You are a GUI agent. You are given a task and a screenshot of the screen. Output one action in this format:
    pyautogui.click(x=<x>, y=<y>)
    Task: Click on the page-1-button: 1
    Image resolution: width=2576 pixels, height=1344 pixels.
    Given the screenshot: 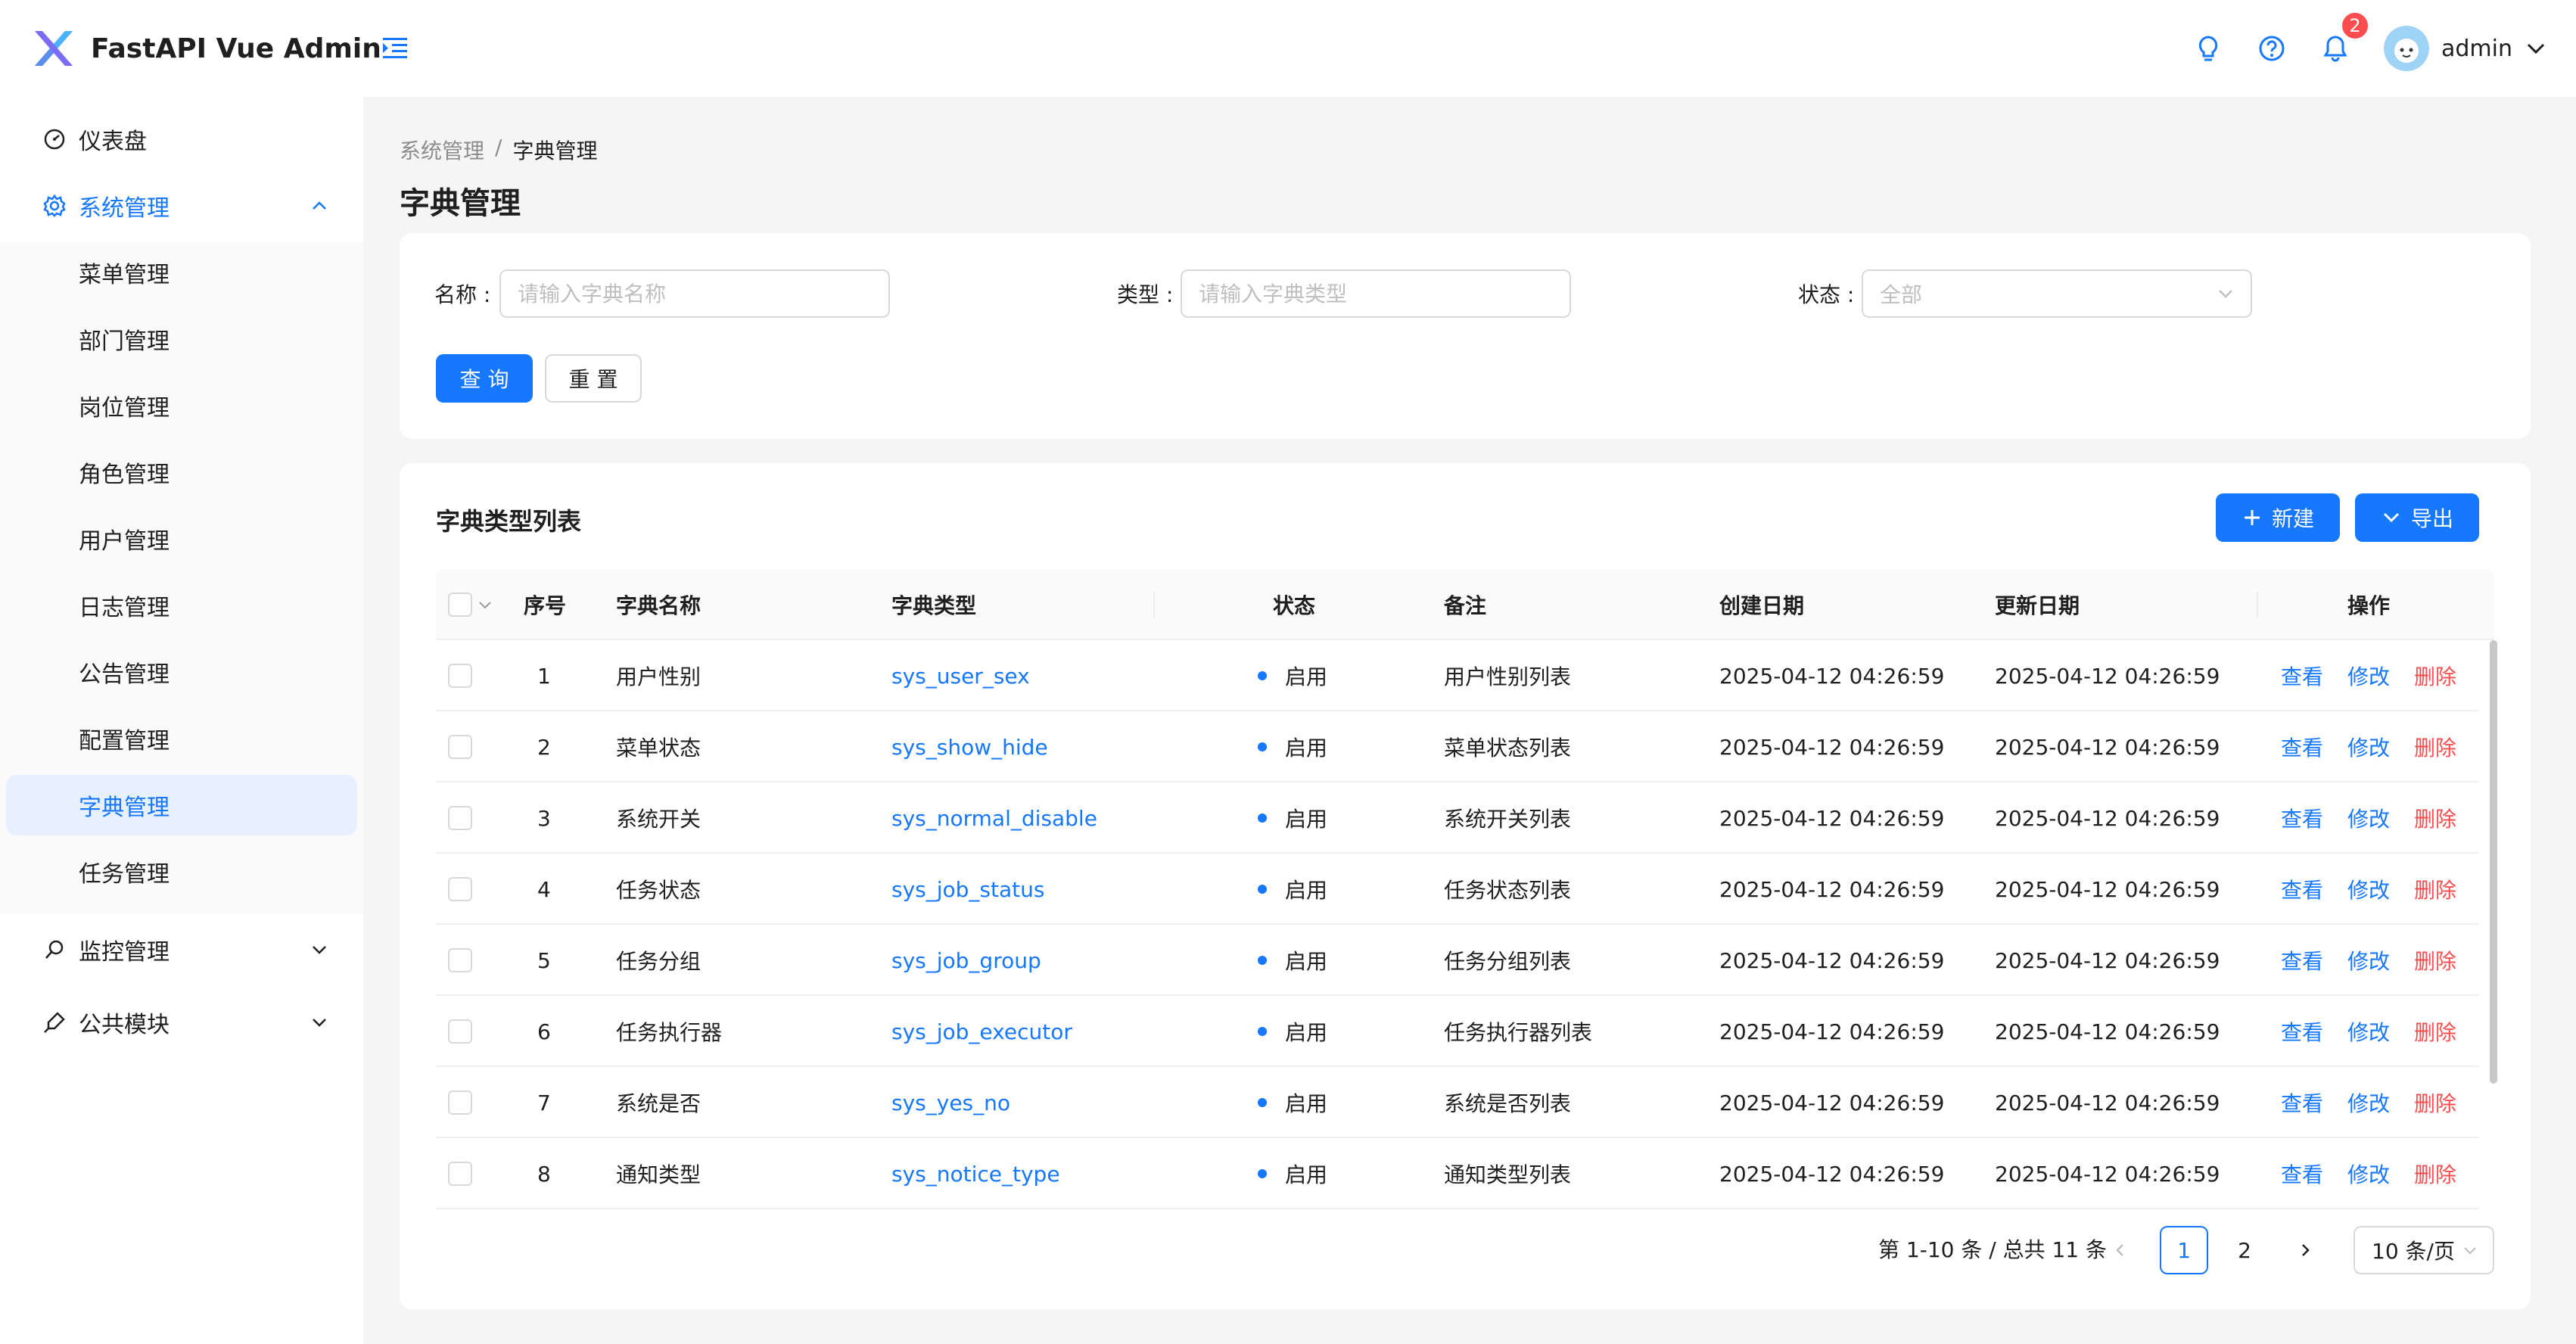 What is the action you would take?
    pyautogui.click(x=2184, y=1250)
    